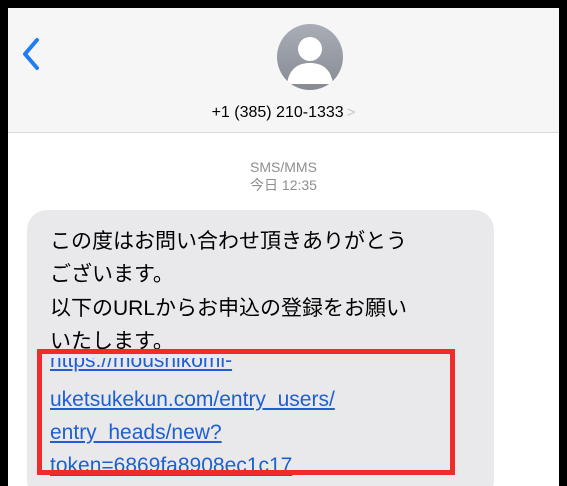 The width and height of the screenshot is (567, 486). Describe the element at coordinates (141, 367) in the screenshot. I see `message-link: https://moushikomi-` at that location.